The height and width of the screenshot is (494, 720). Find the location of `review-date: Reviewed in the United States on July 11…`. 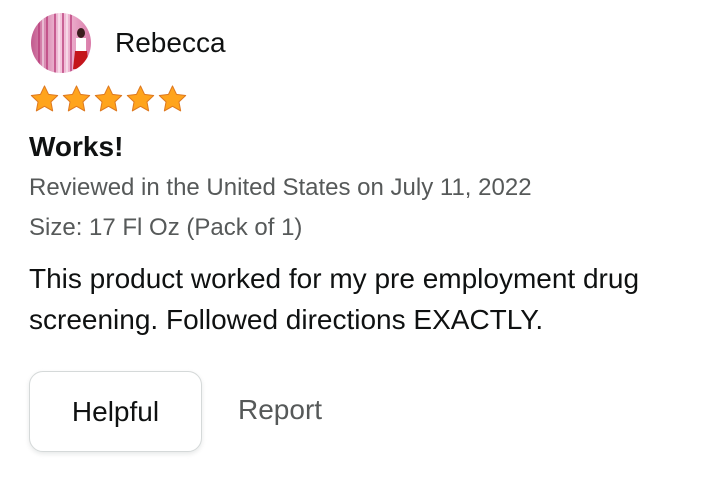

review-date: Reviewed in the United States on July 11… is located at coordinates (280, 187).